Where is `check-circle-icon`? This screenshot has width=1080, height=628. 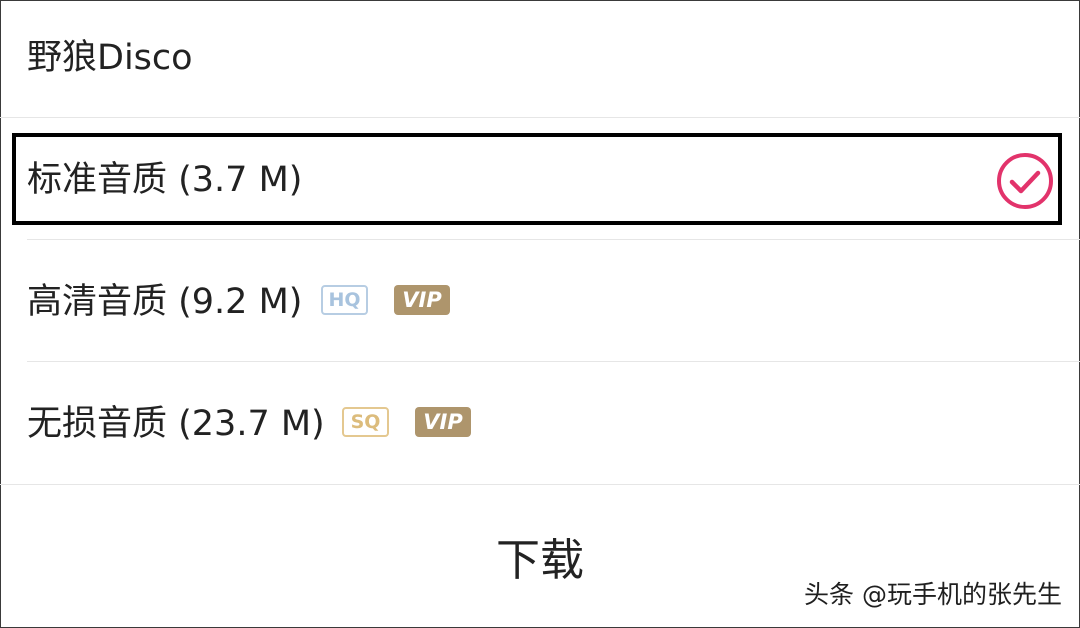
check-circle-icon is located at coordinates (1025, 181).